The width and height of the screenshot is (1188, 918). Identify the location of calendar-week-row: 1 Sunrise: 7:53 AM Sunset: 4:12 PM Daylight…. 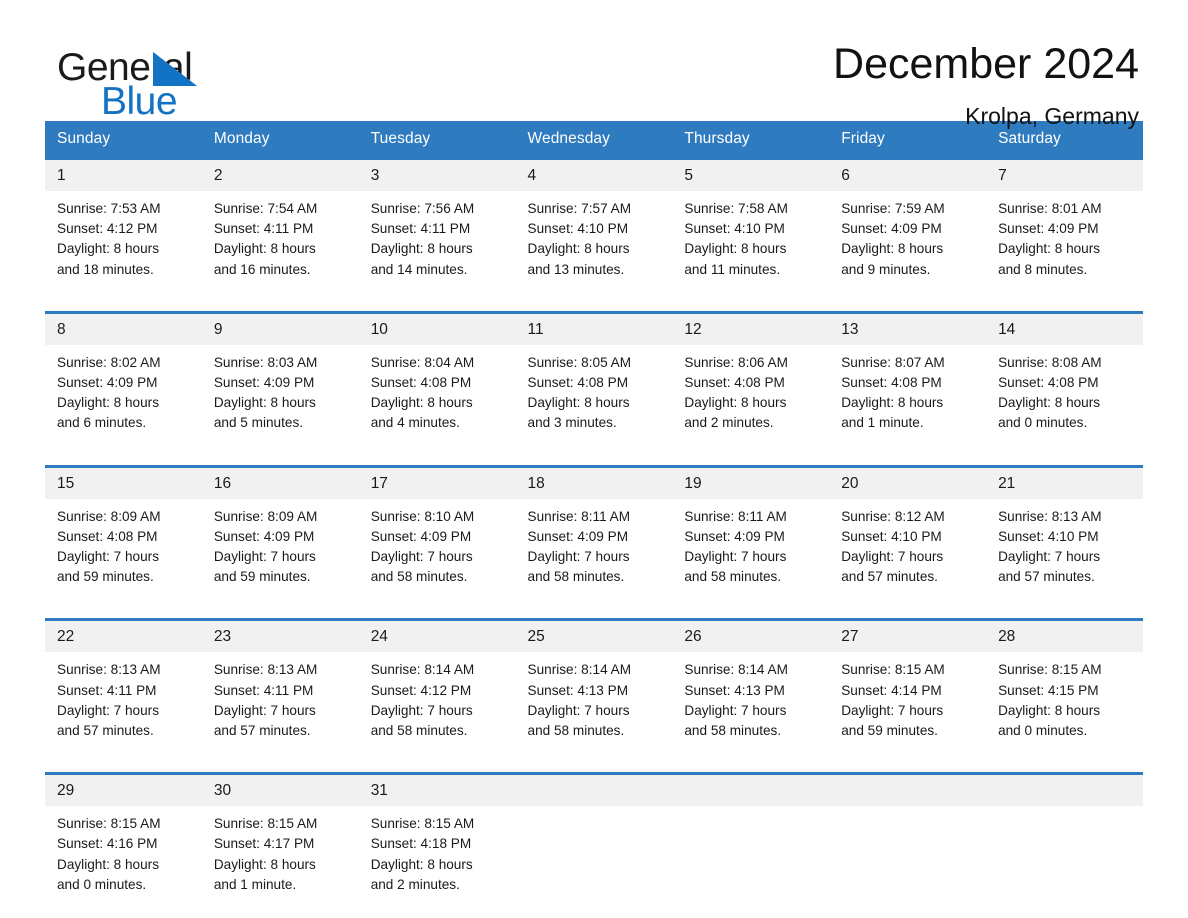
(594, 225).